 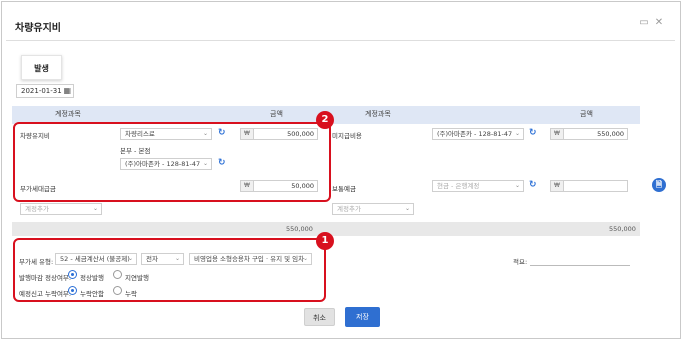 I want to click on close-icon: ✕, so click(x=659, y=22).